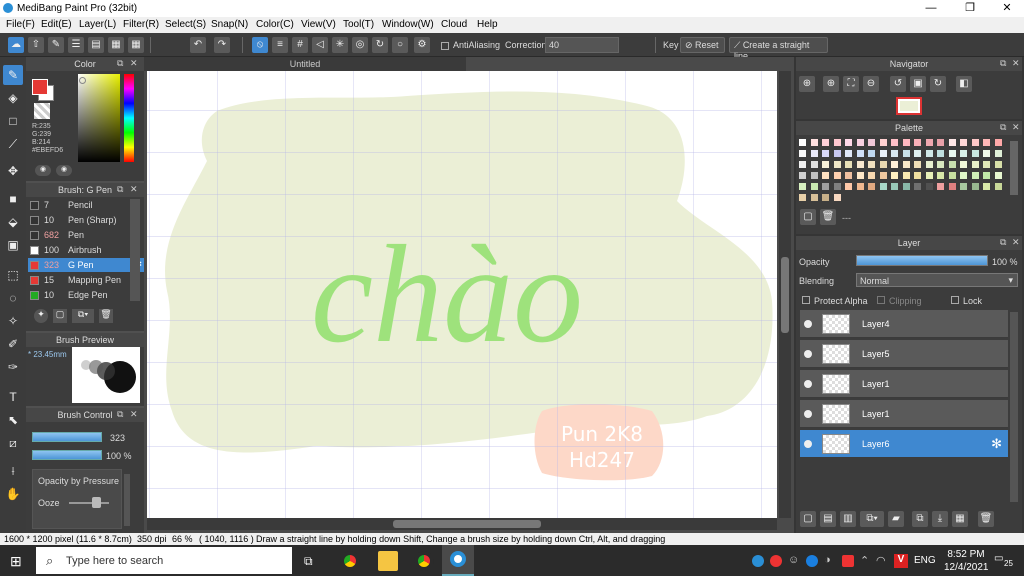 The height and width of the screenshot is (576, 1024). I want to click on brush-list-item: 100 Airbrush, so click(87, 250).